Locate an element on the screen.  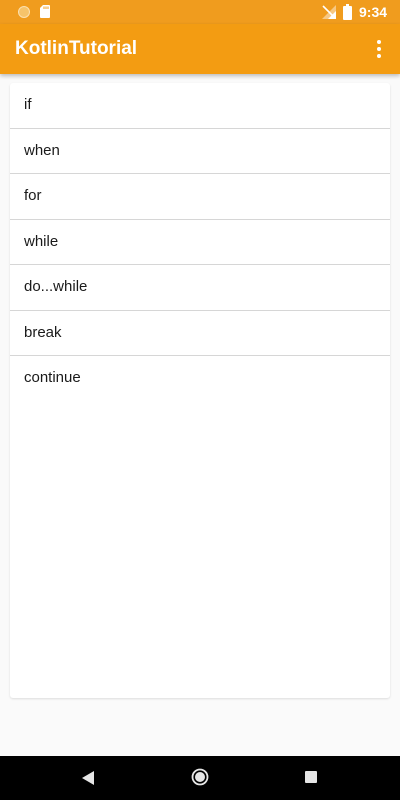
list-item-label: when is located at coordinates (42, 150).